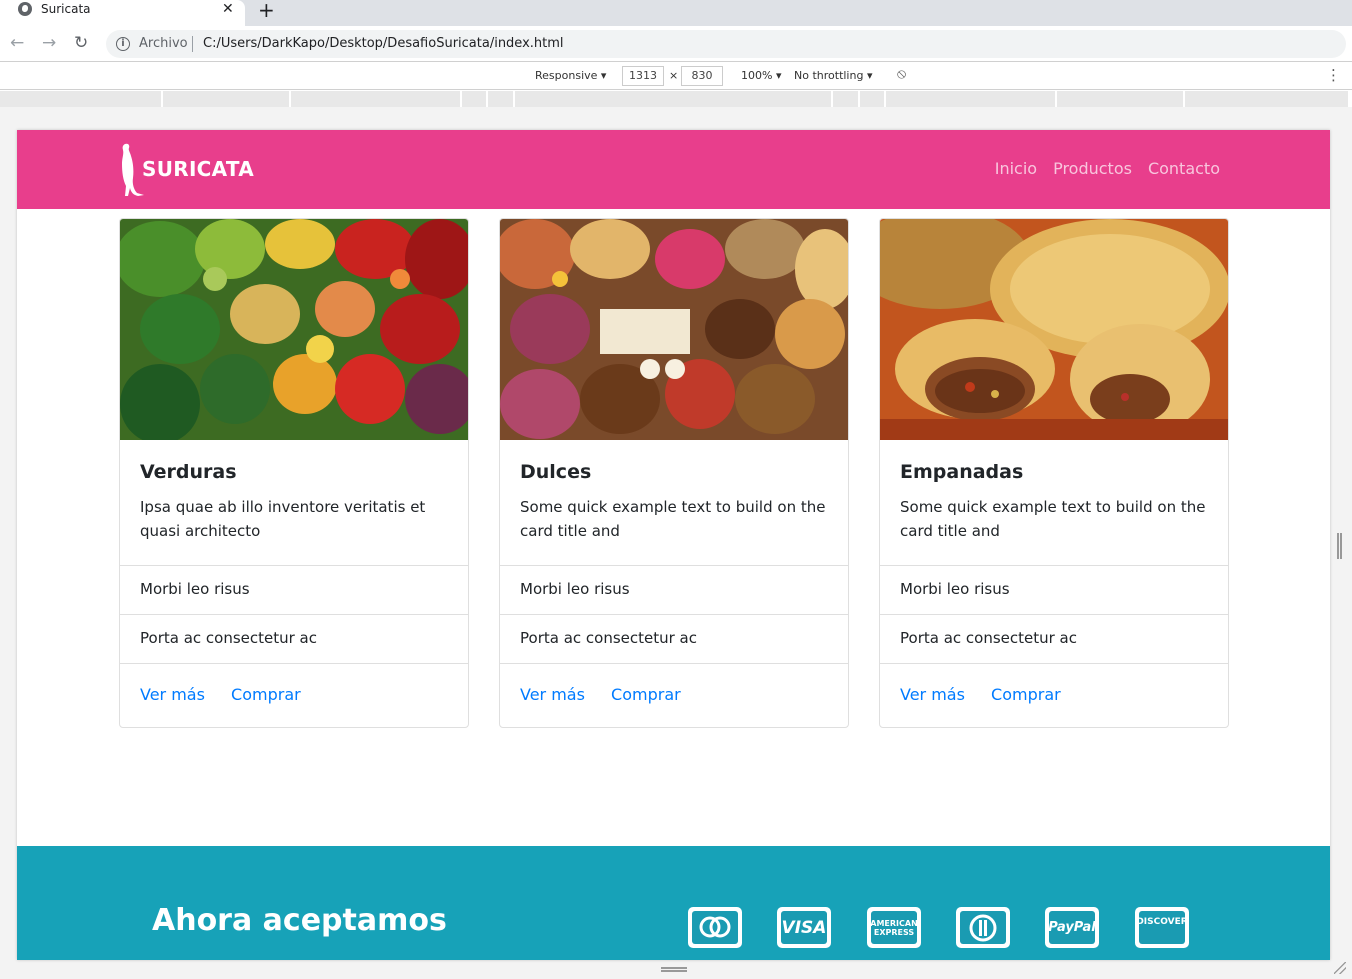 This screenshot has height=979, width=1352. I want to click on more-options-icon: ⋮, so click(1333, 75).